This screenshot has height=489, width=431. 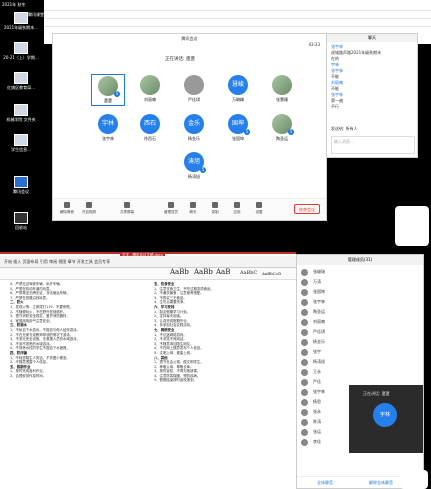 What do you see at coordinates (215, 205) in the screenshot?
I see `record-icon` at bounding box center [215, 205].